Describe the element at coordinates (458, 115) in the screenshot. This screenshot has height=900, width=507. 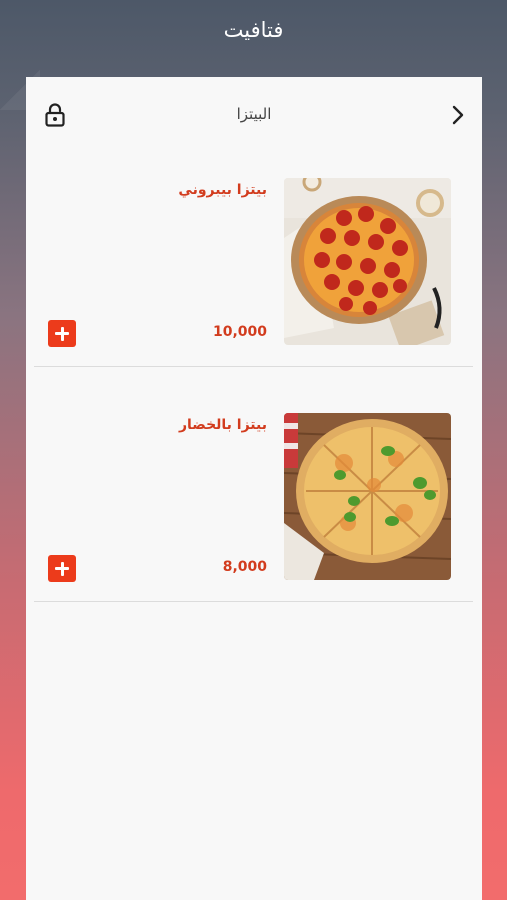
I see `chevron-right-icon` at that location.